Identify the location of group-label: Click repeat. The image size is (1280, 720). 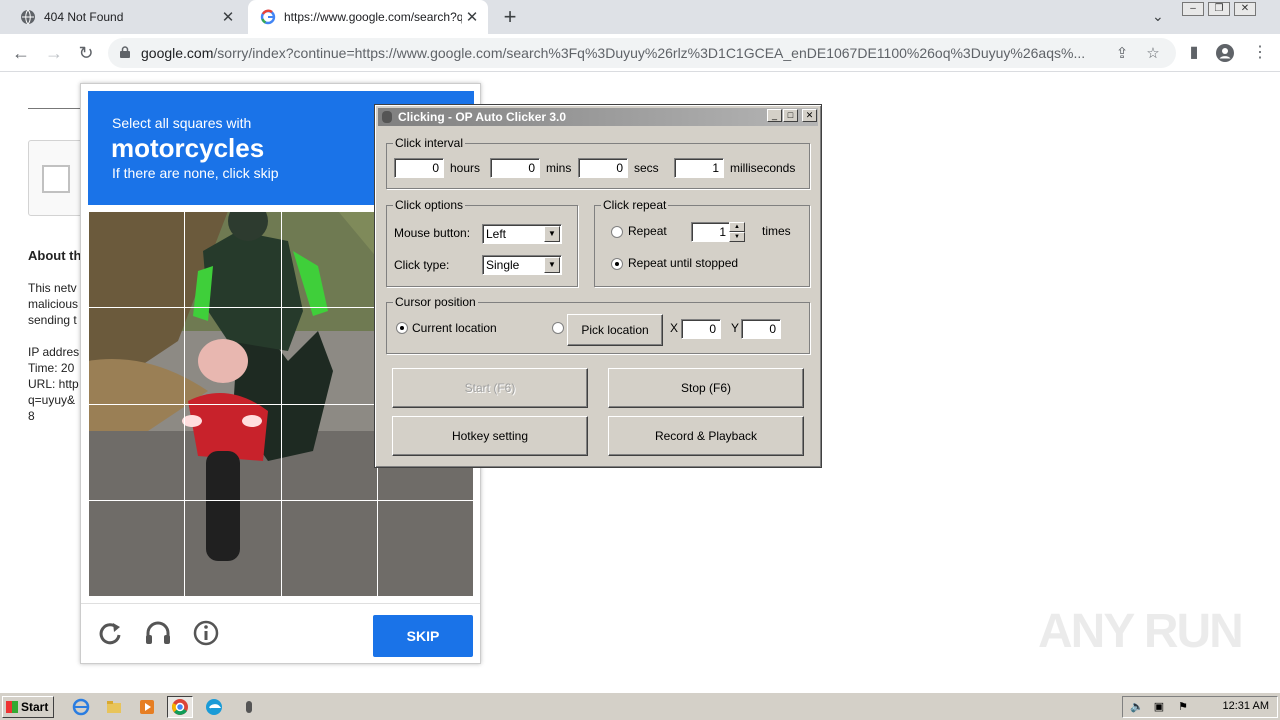
(635, 205).